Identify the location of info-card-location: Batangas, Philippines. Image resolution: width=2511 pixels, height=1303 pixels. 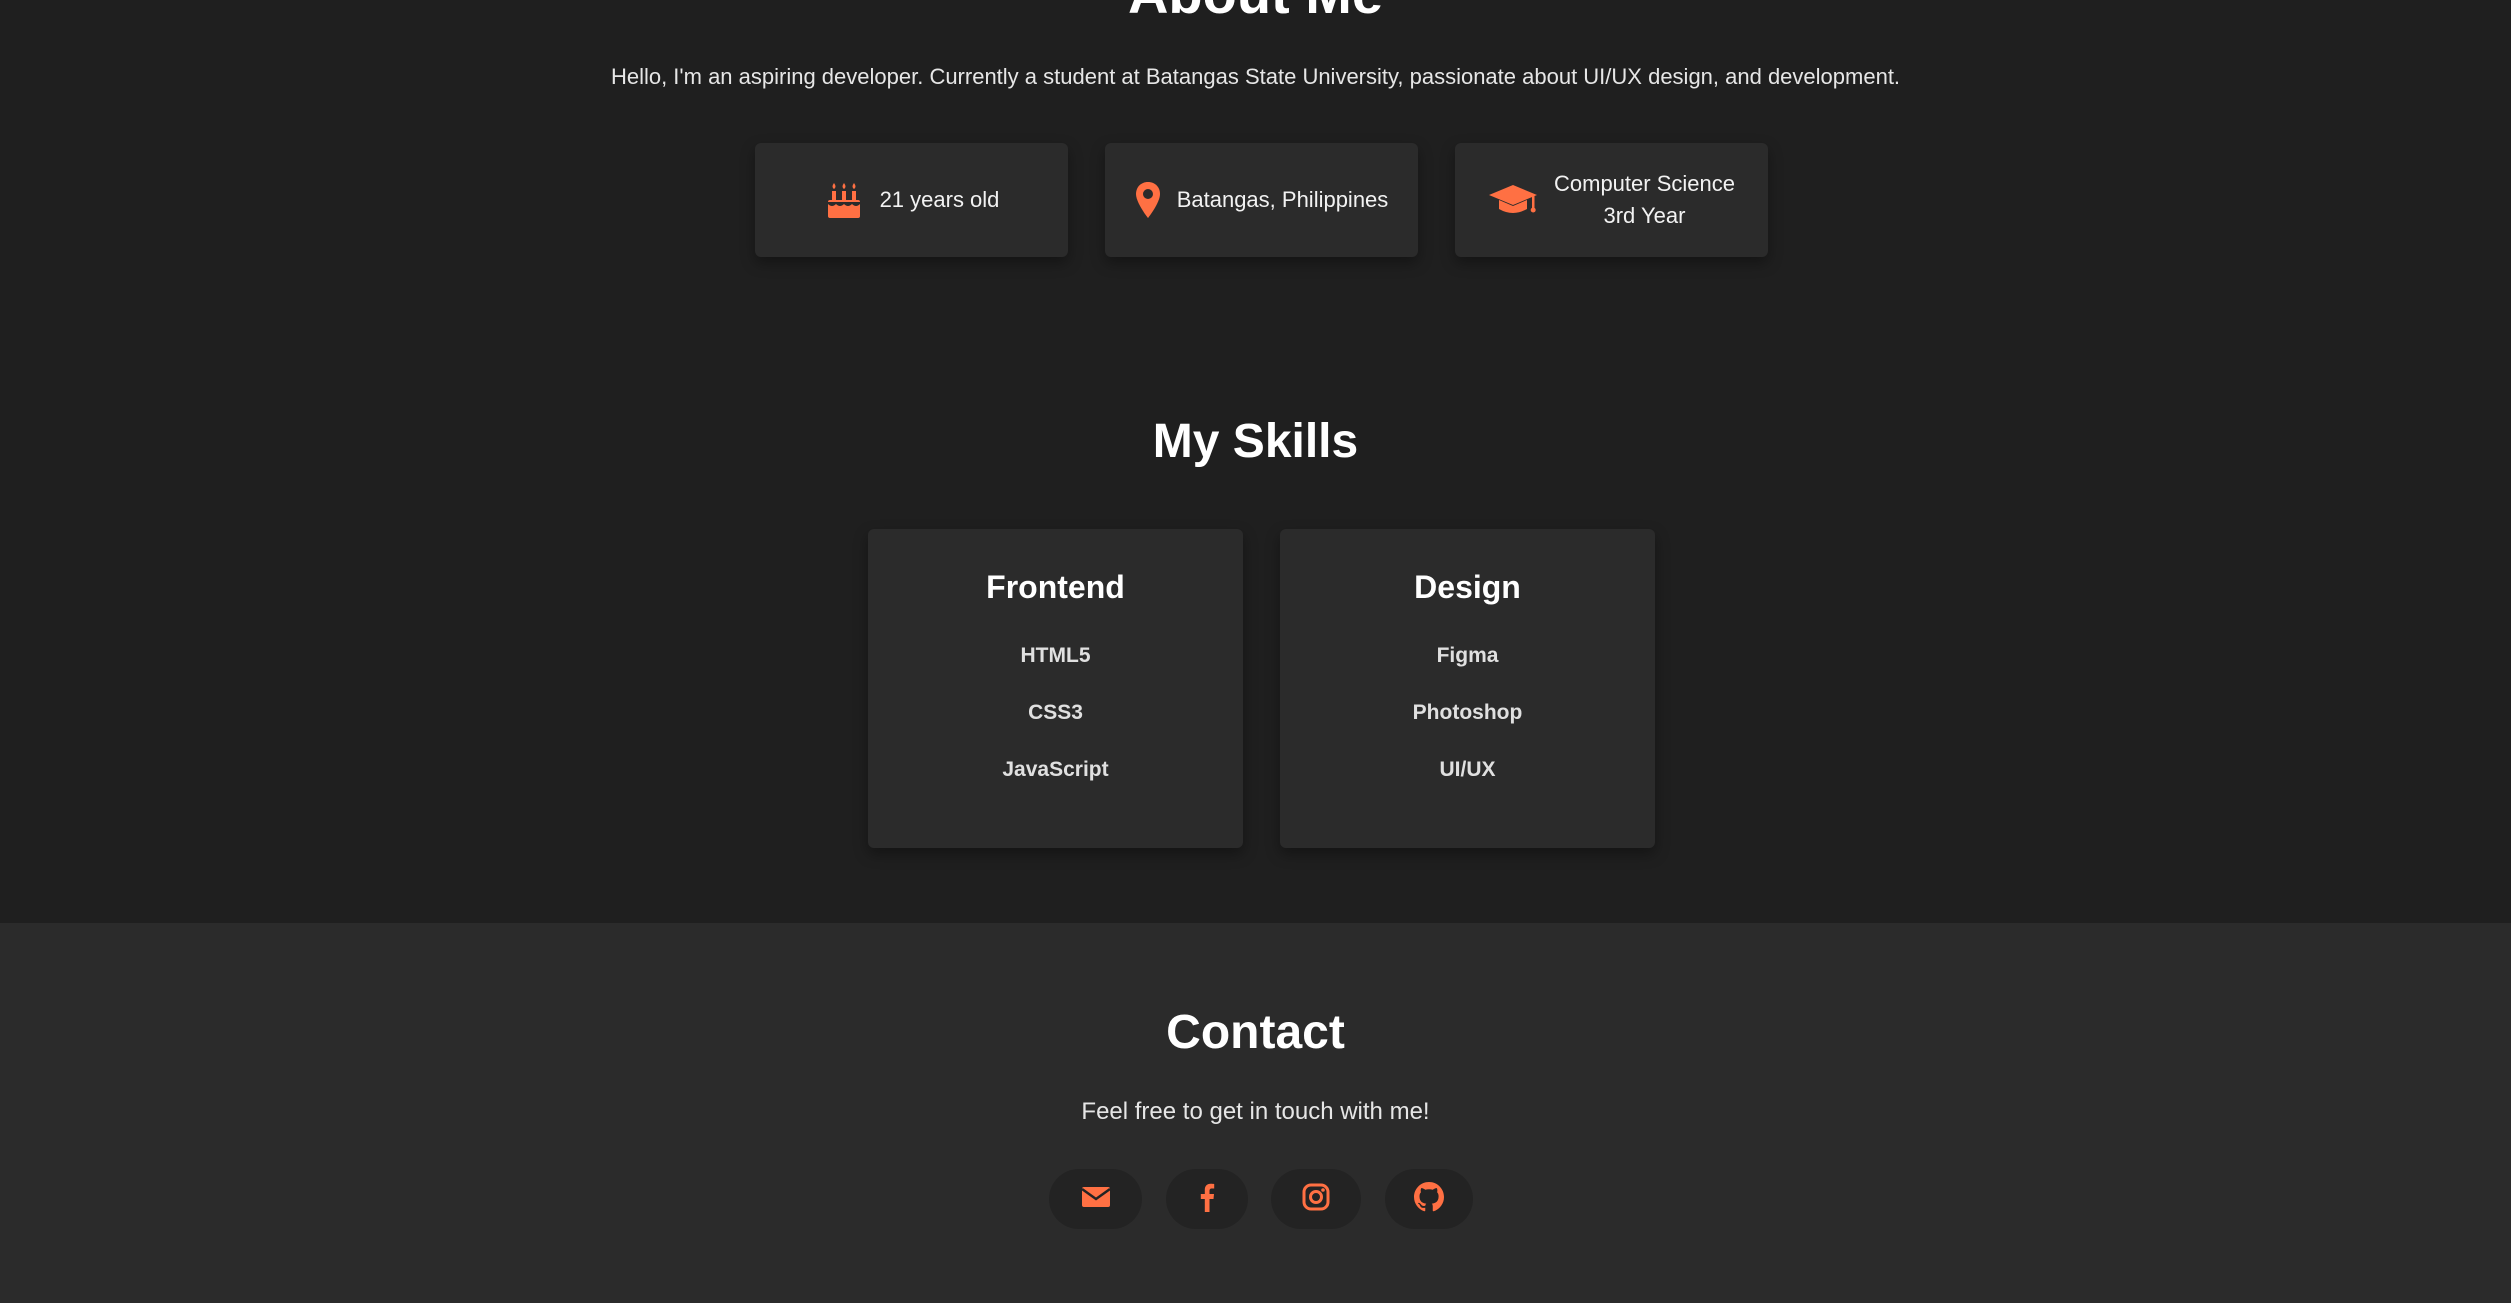
(1261, 200).